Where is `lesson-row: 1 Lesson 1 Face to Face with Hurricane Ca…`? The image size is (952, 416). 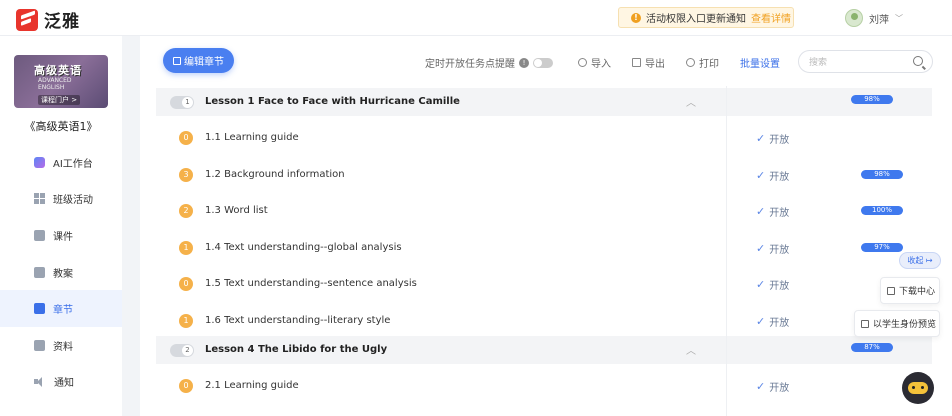
lesson-row: 1 Lesson 1 Face to Face with Hurricane Ca… is located at coordinates (544, 102).